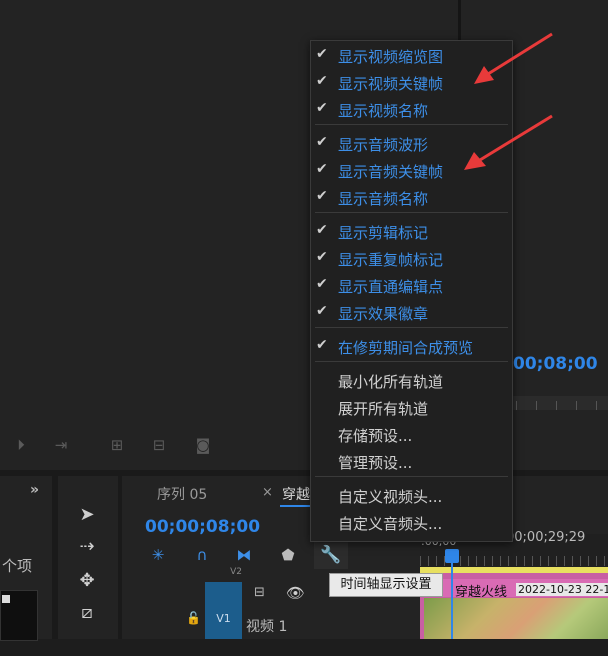  I want to click on menu-item: ✔ 在修剪期间合成预览, so click(411, 347).